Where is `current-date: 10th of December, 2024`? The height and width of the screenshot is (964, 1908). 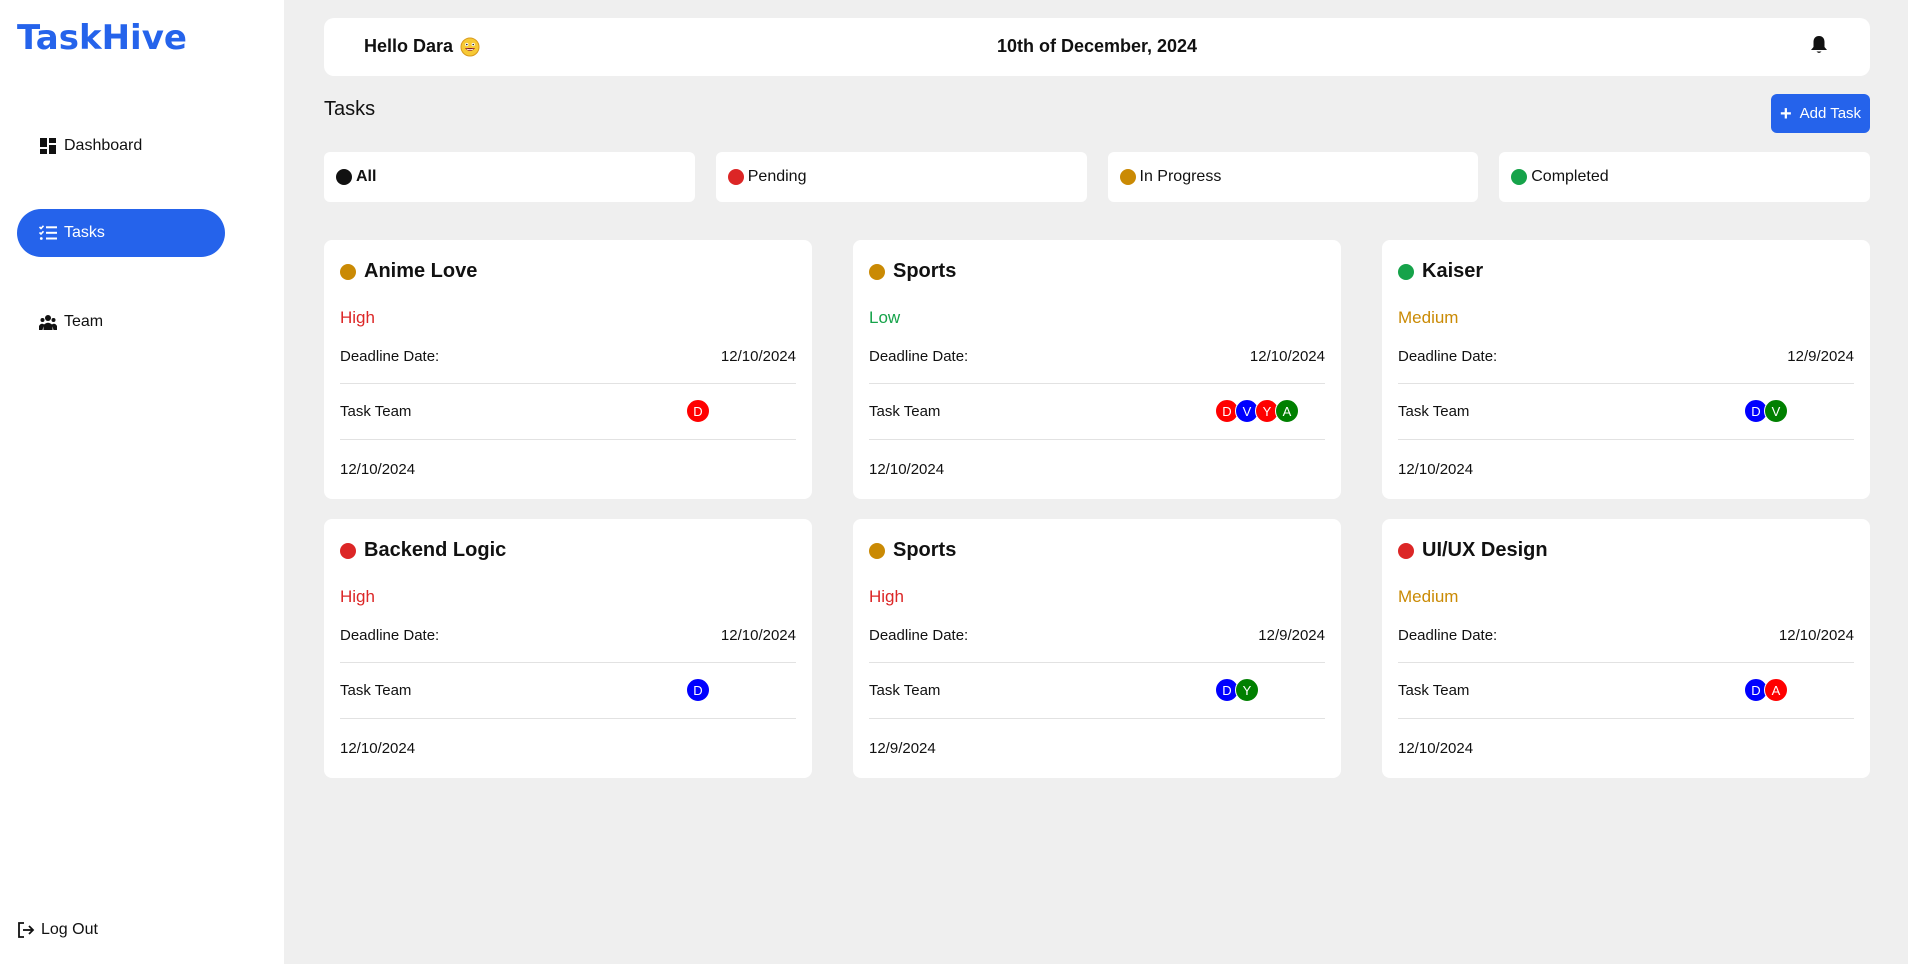 current-date: 10th of December, 2024 is located at coordinates (1097, 46).